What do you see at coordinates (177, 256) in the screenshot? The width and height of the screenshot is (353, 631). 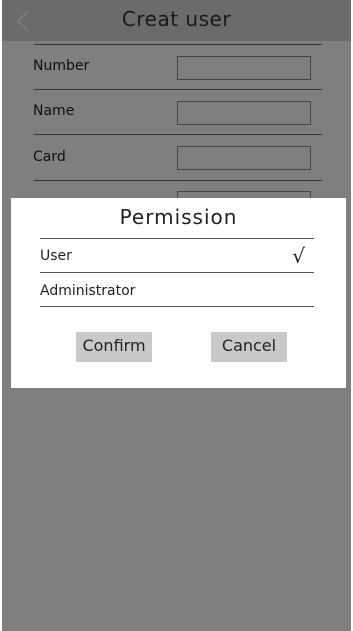 I see `option-user: User √` at bounding box center [177, 256].